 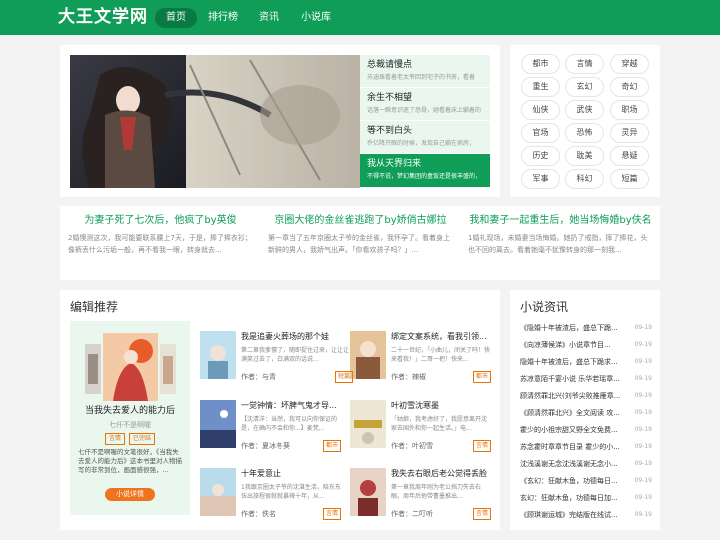 I want to click on tag-item: 悬疑, so click(x=629, y=156).